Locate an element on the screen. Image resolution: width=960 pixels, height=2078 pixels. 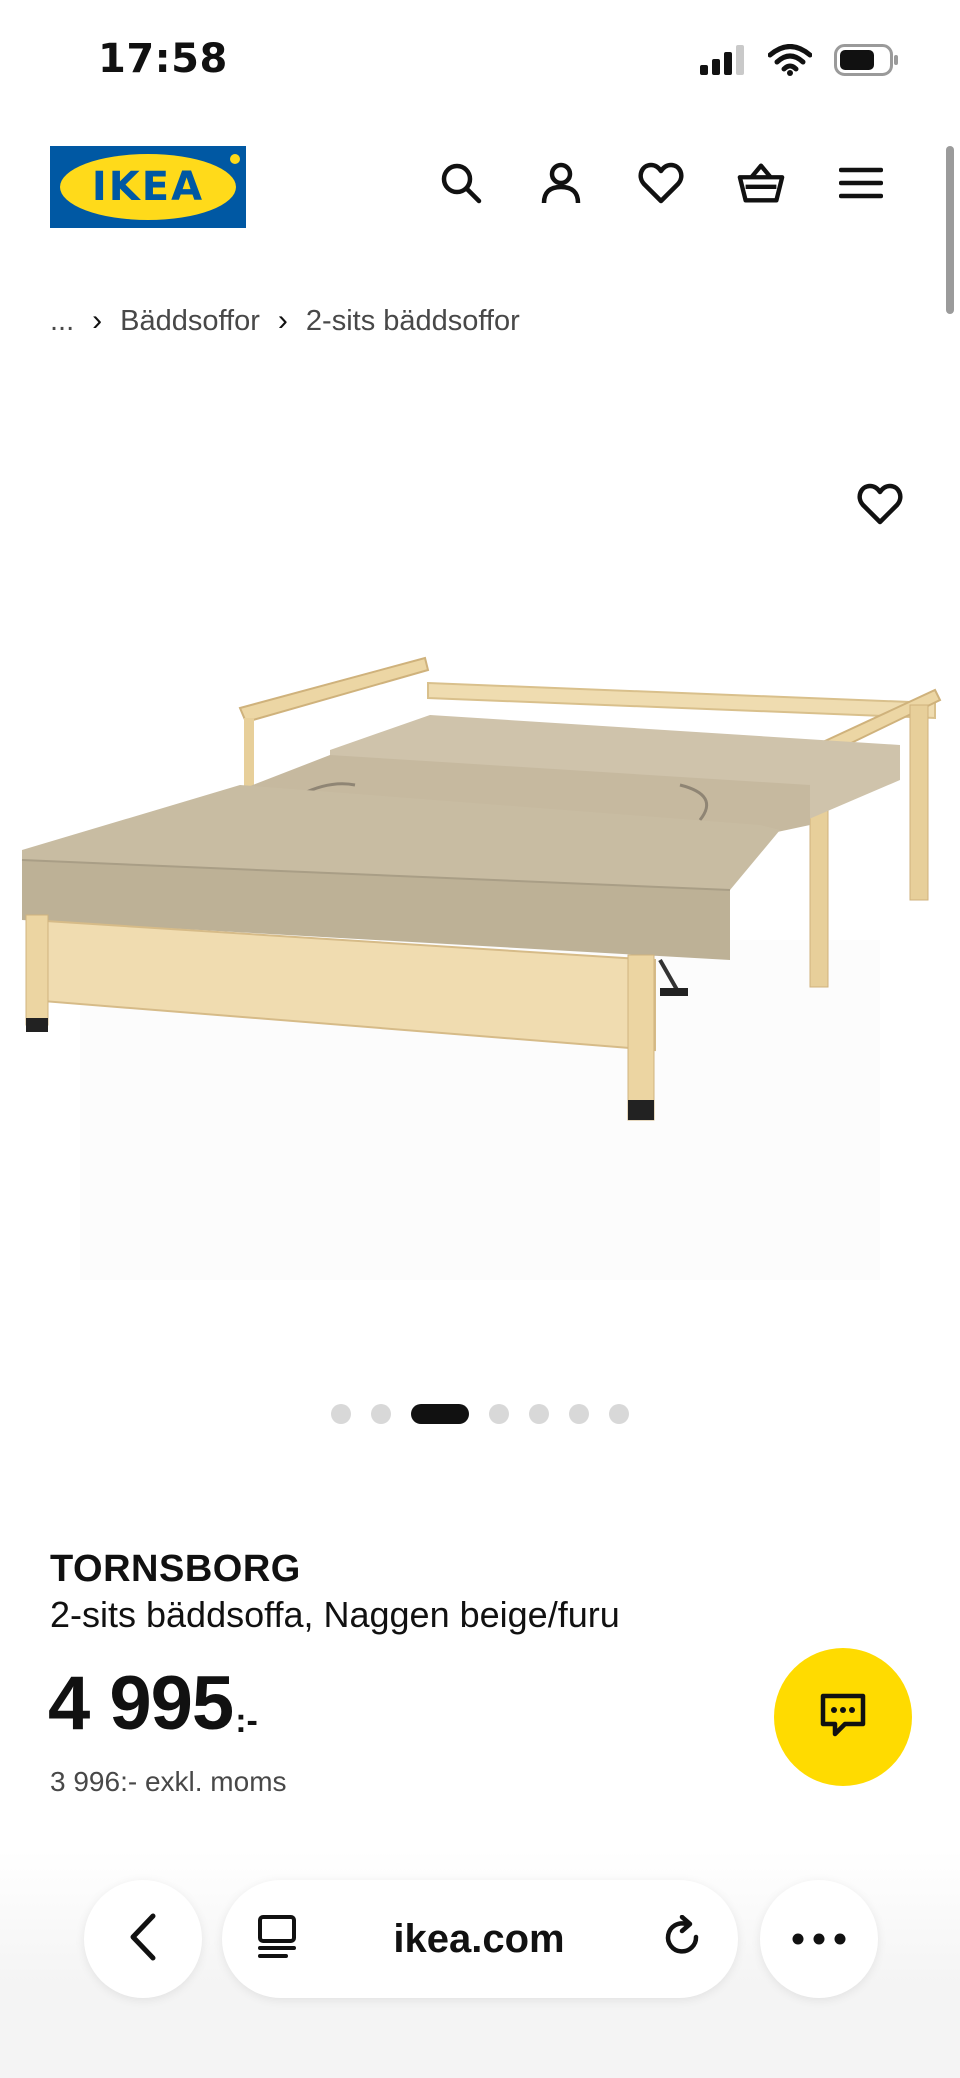
breadcrumb-item-2-seat-sofa-beds: 2-sits bäddsoffor is located at coordinates (413, 321).